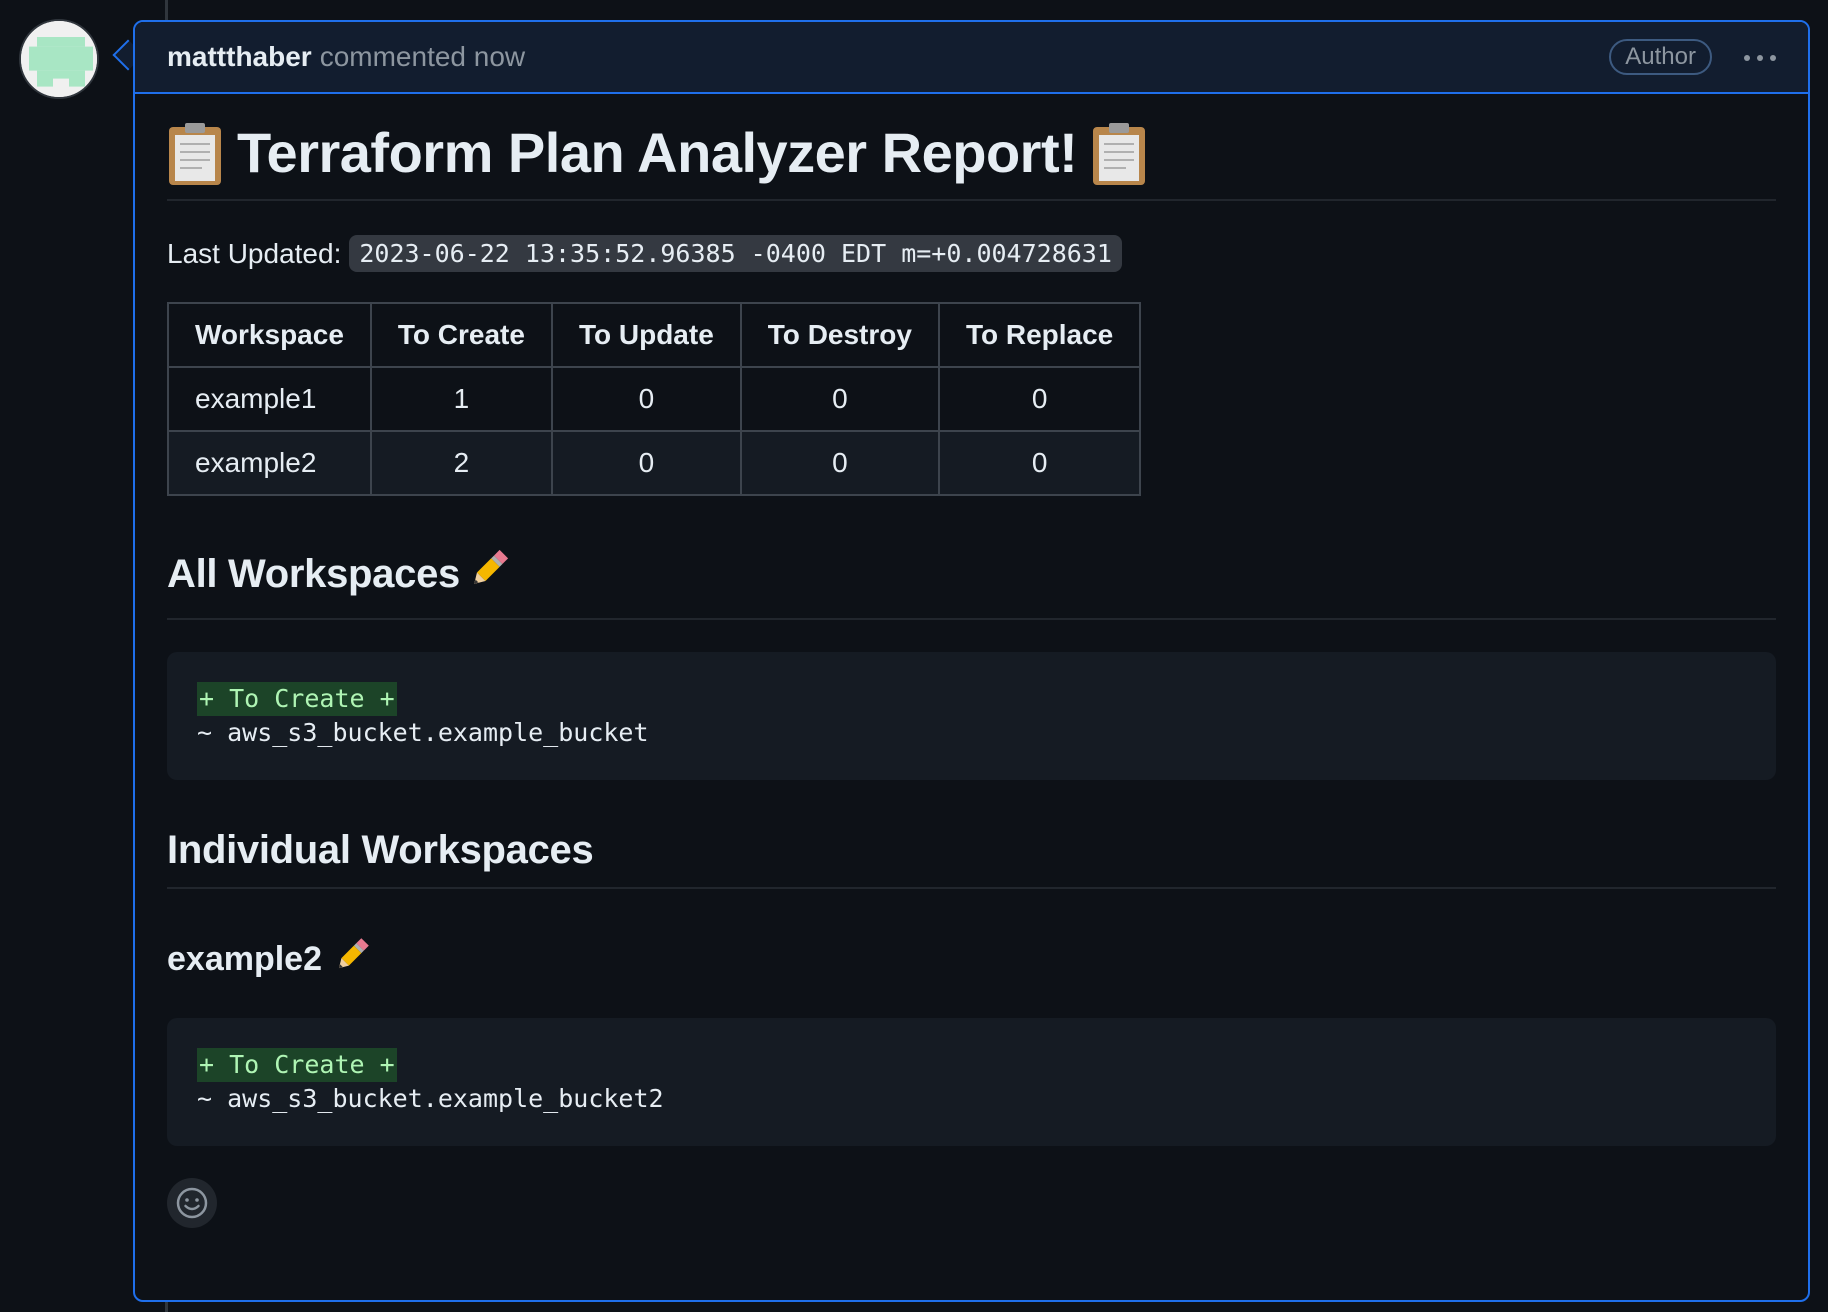  Describe the element at coordinates (1760, 54) in the screenshot. I see `kebab-horizontal-icon` at that location.